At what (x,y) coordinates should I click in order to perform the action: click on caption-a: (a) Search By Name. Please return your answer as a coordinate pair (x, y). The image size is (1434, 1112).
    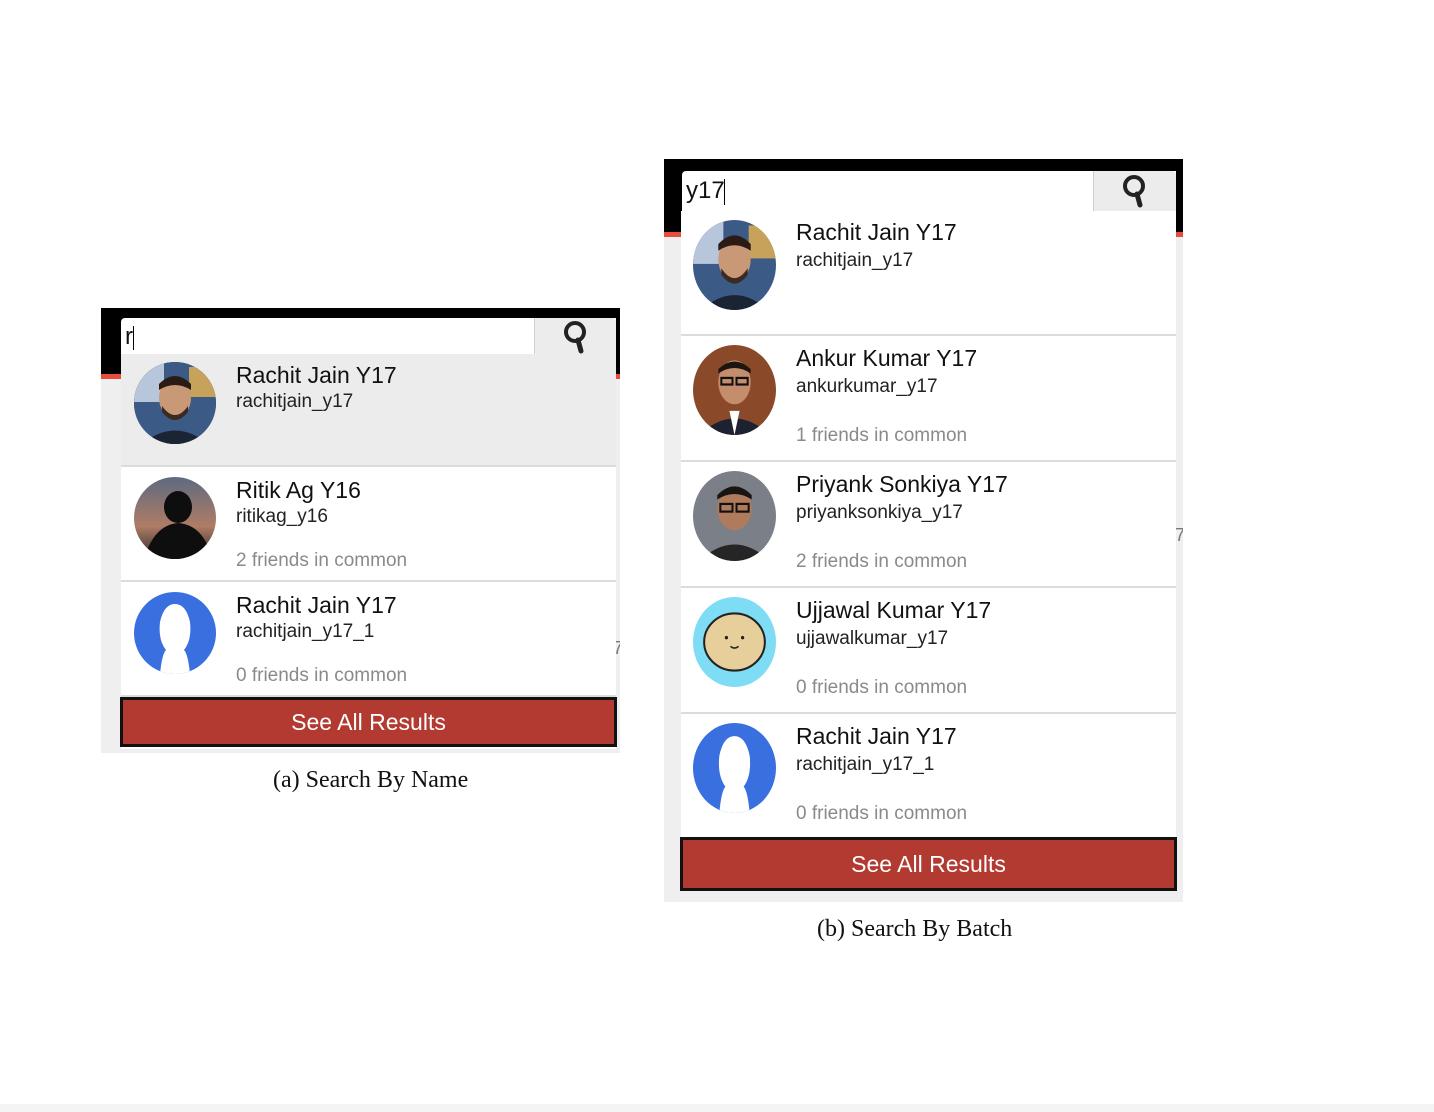
    Looking at the image, I should click on (371, 780).